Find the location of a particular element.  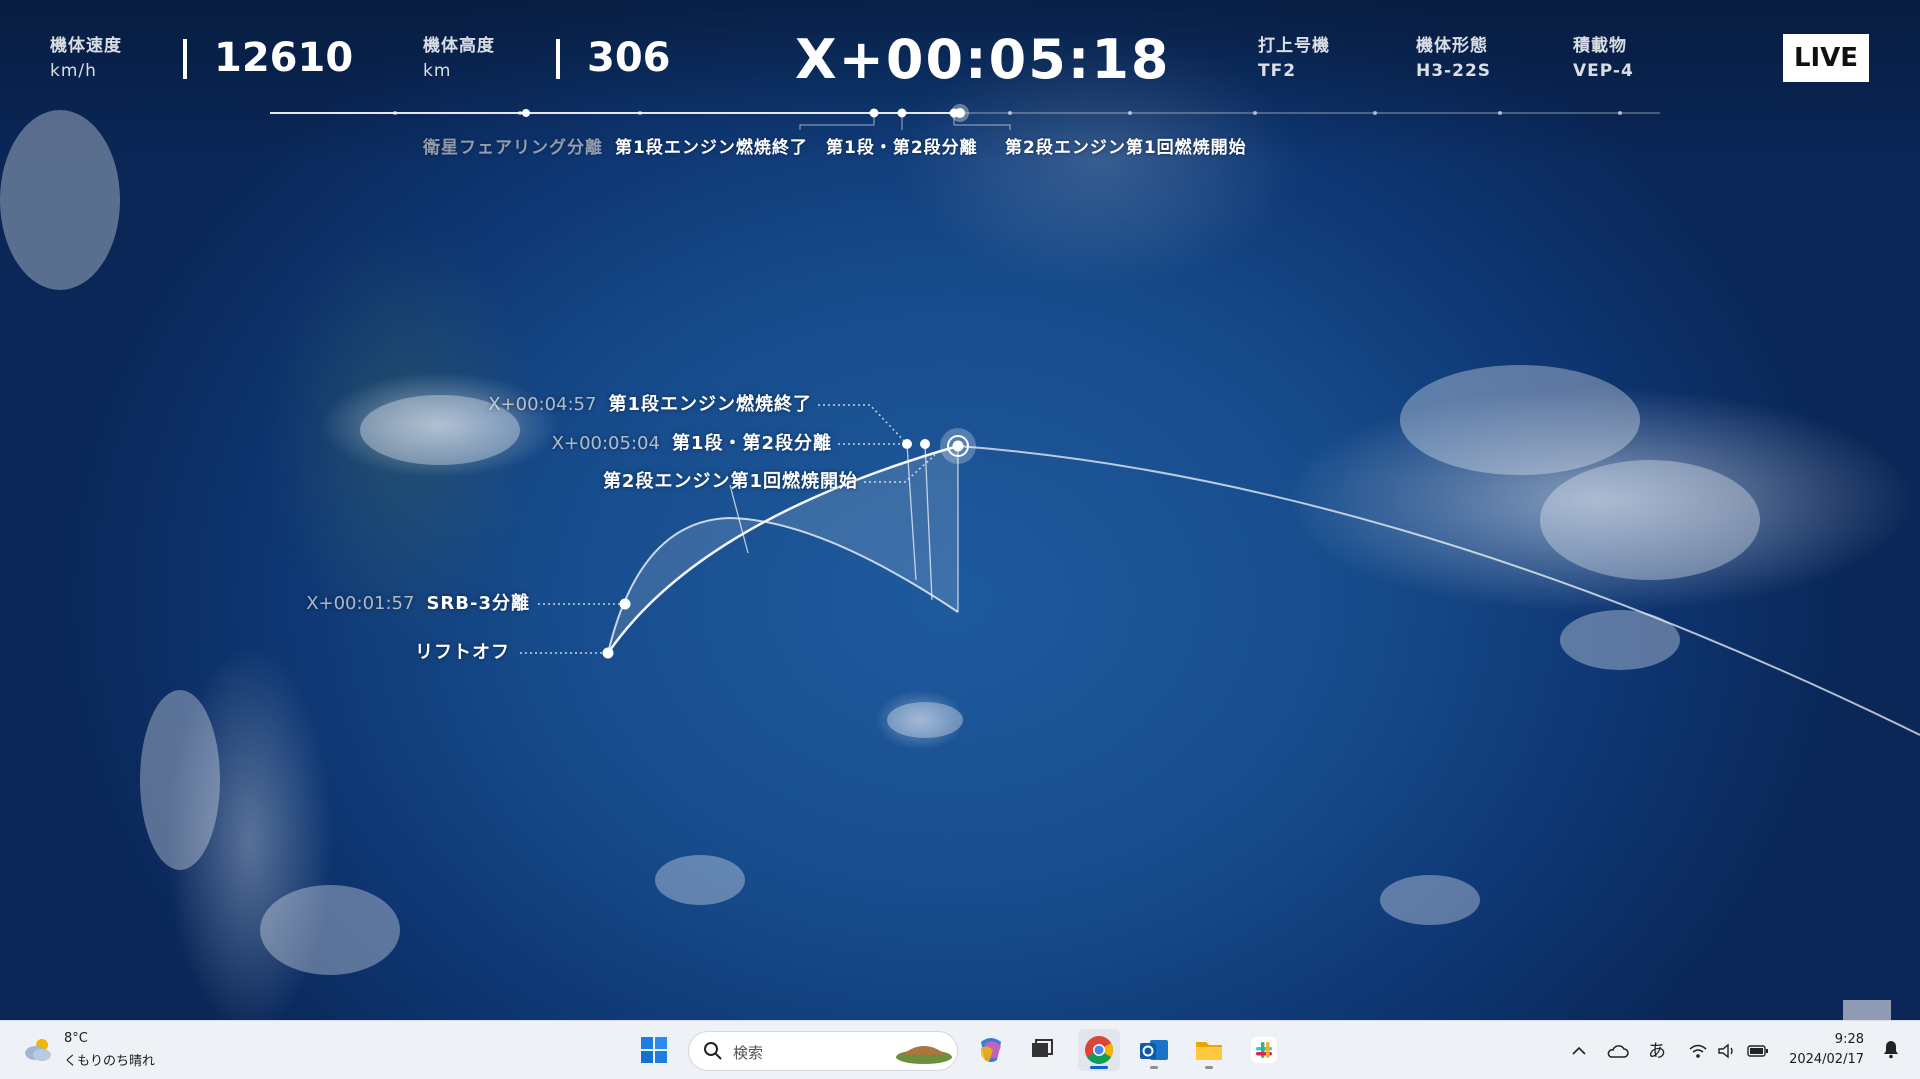

search-placeholder: 検索 is located at coordinates (748, 1053).